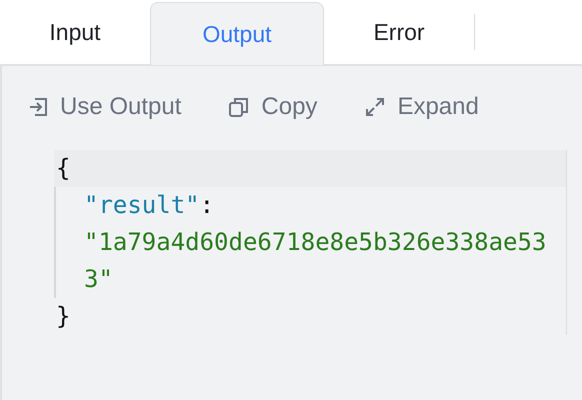 The width and height of the screenshot is (582, 400). What do you see at coordinates (272, 107) in the screenshot?
I see `toolbar-button: Copy` at bounding box center [272, 107].